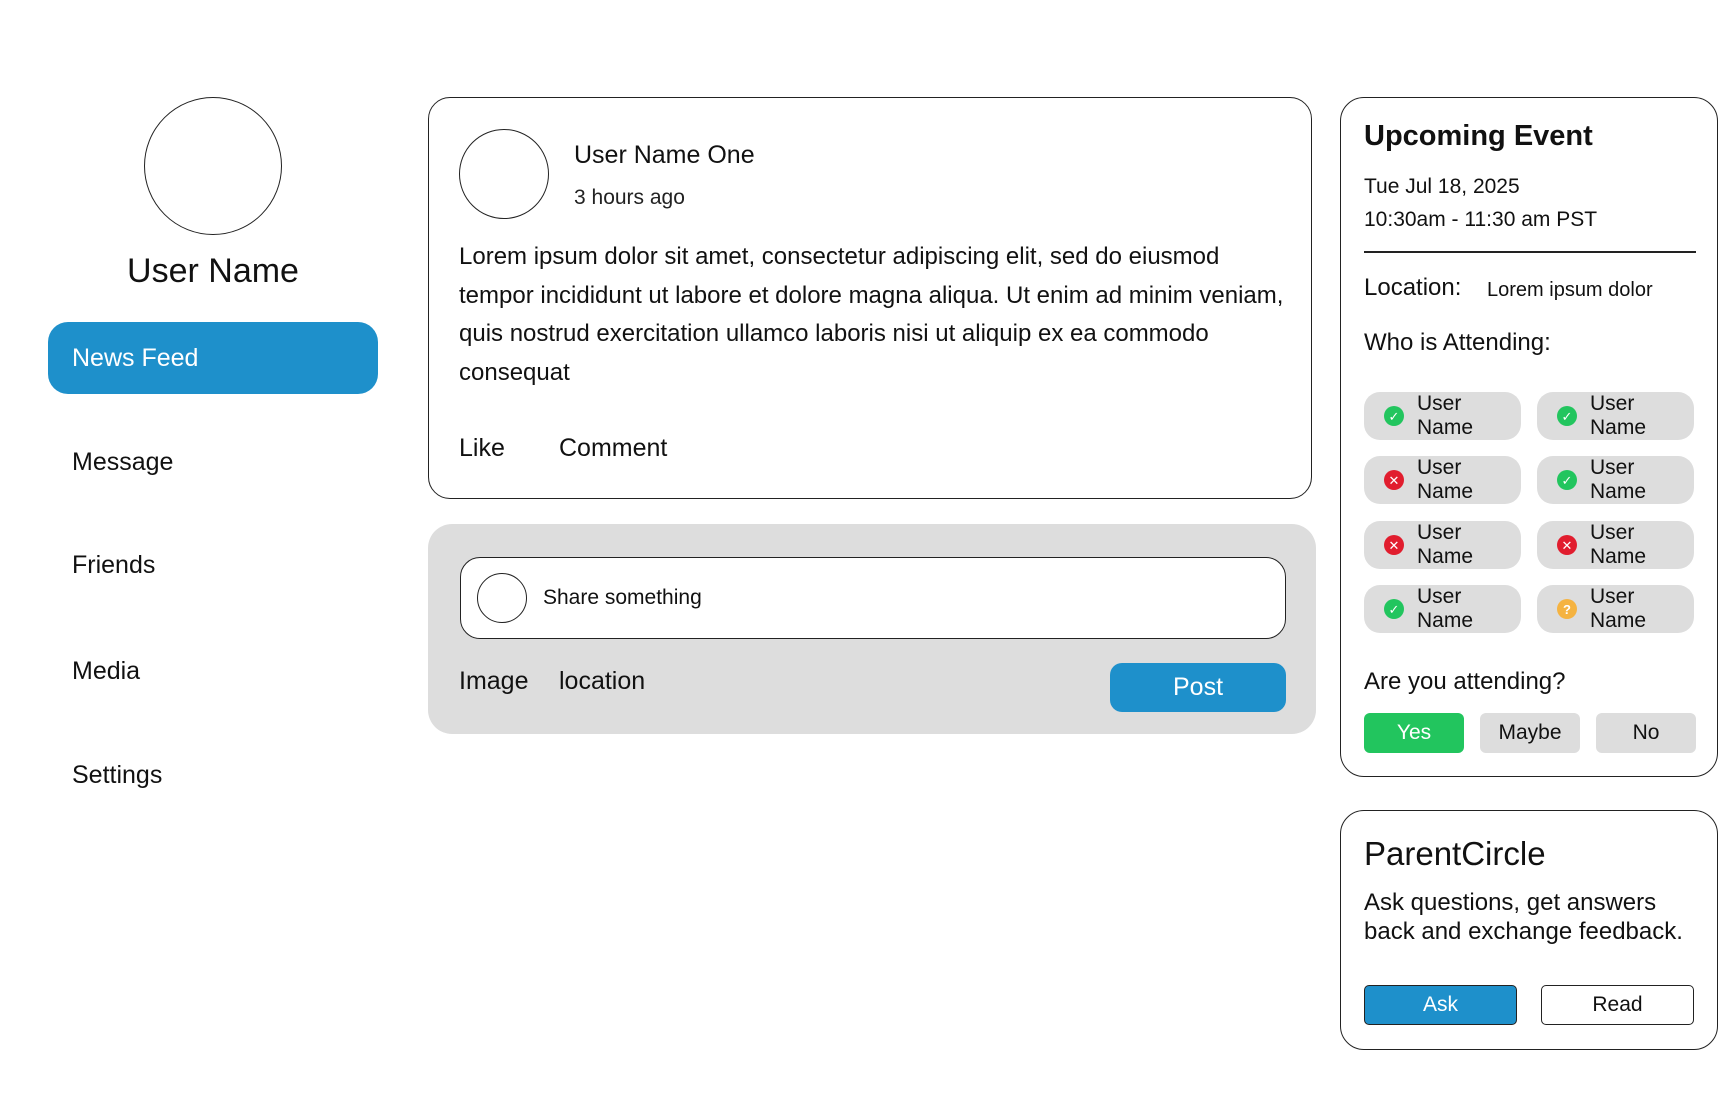  Describe the element at coordinates (602, 681) in the screenshot. I see `add-location-button: location` at that location.